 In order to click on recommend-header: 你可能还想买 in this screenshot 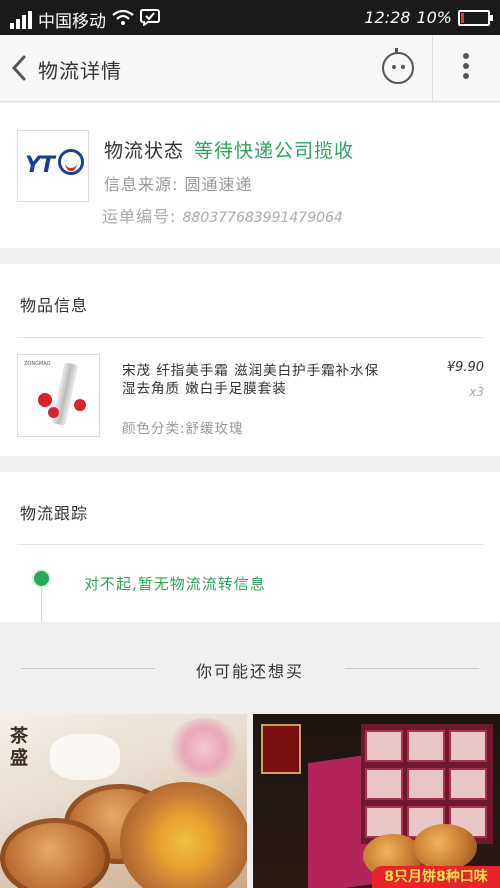, I will do `click(250, 668)`.